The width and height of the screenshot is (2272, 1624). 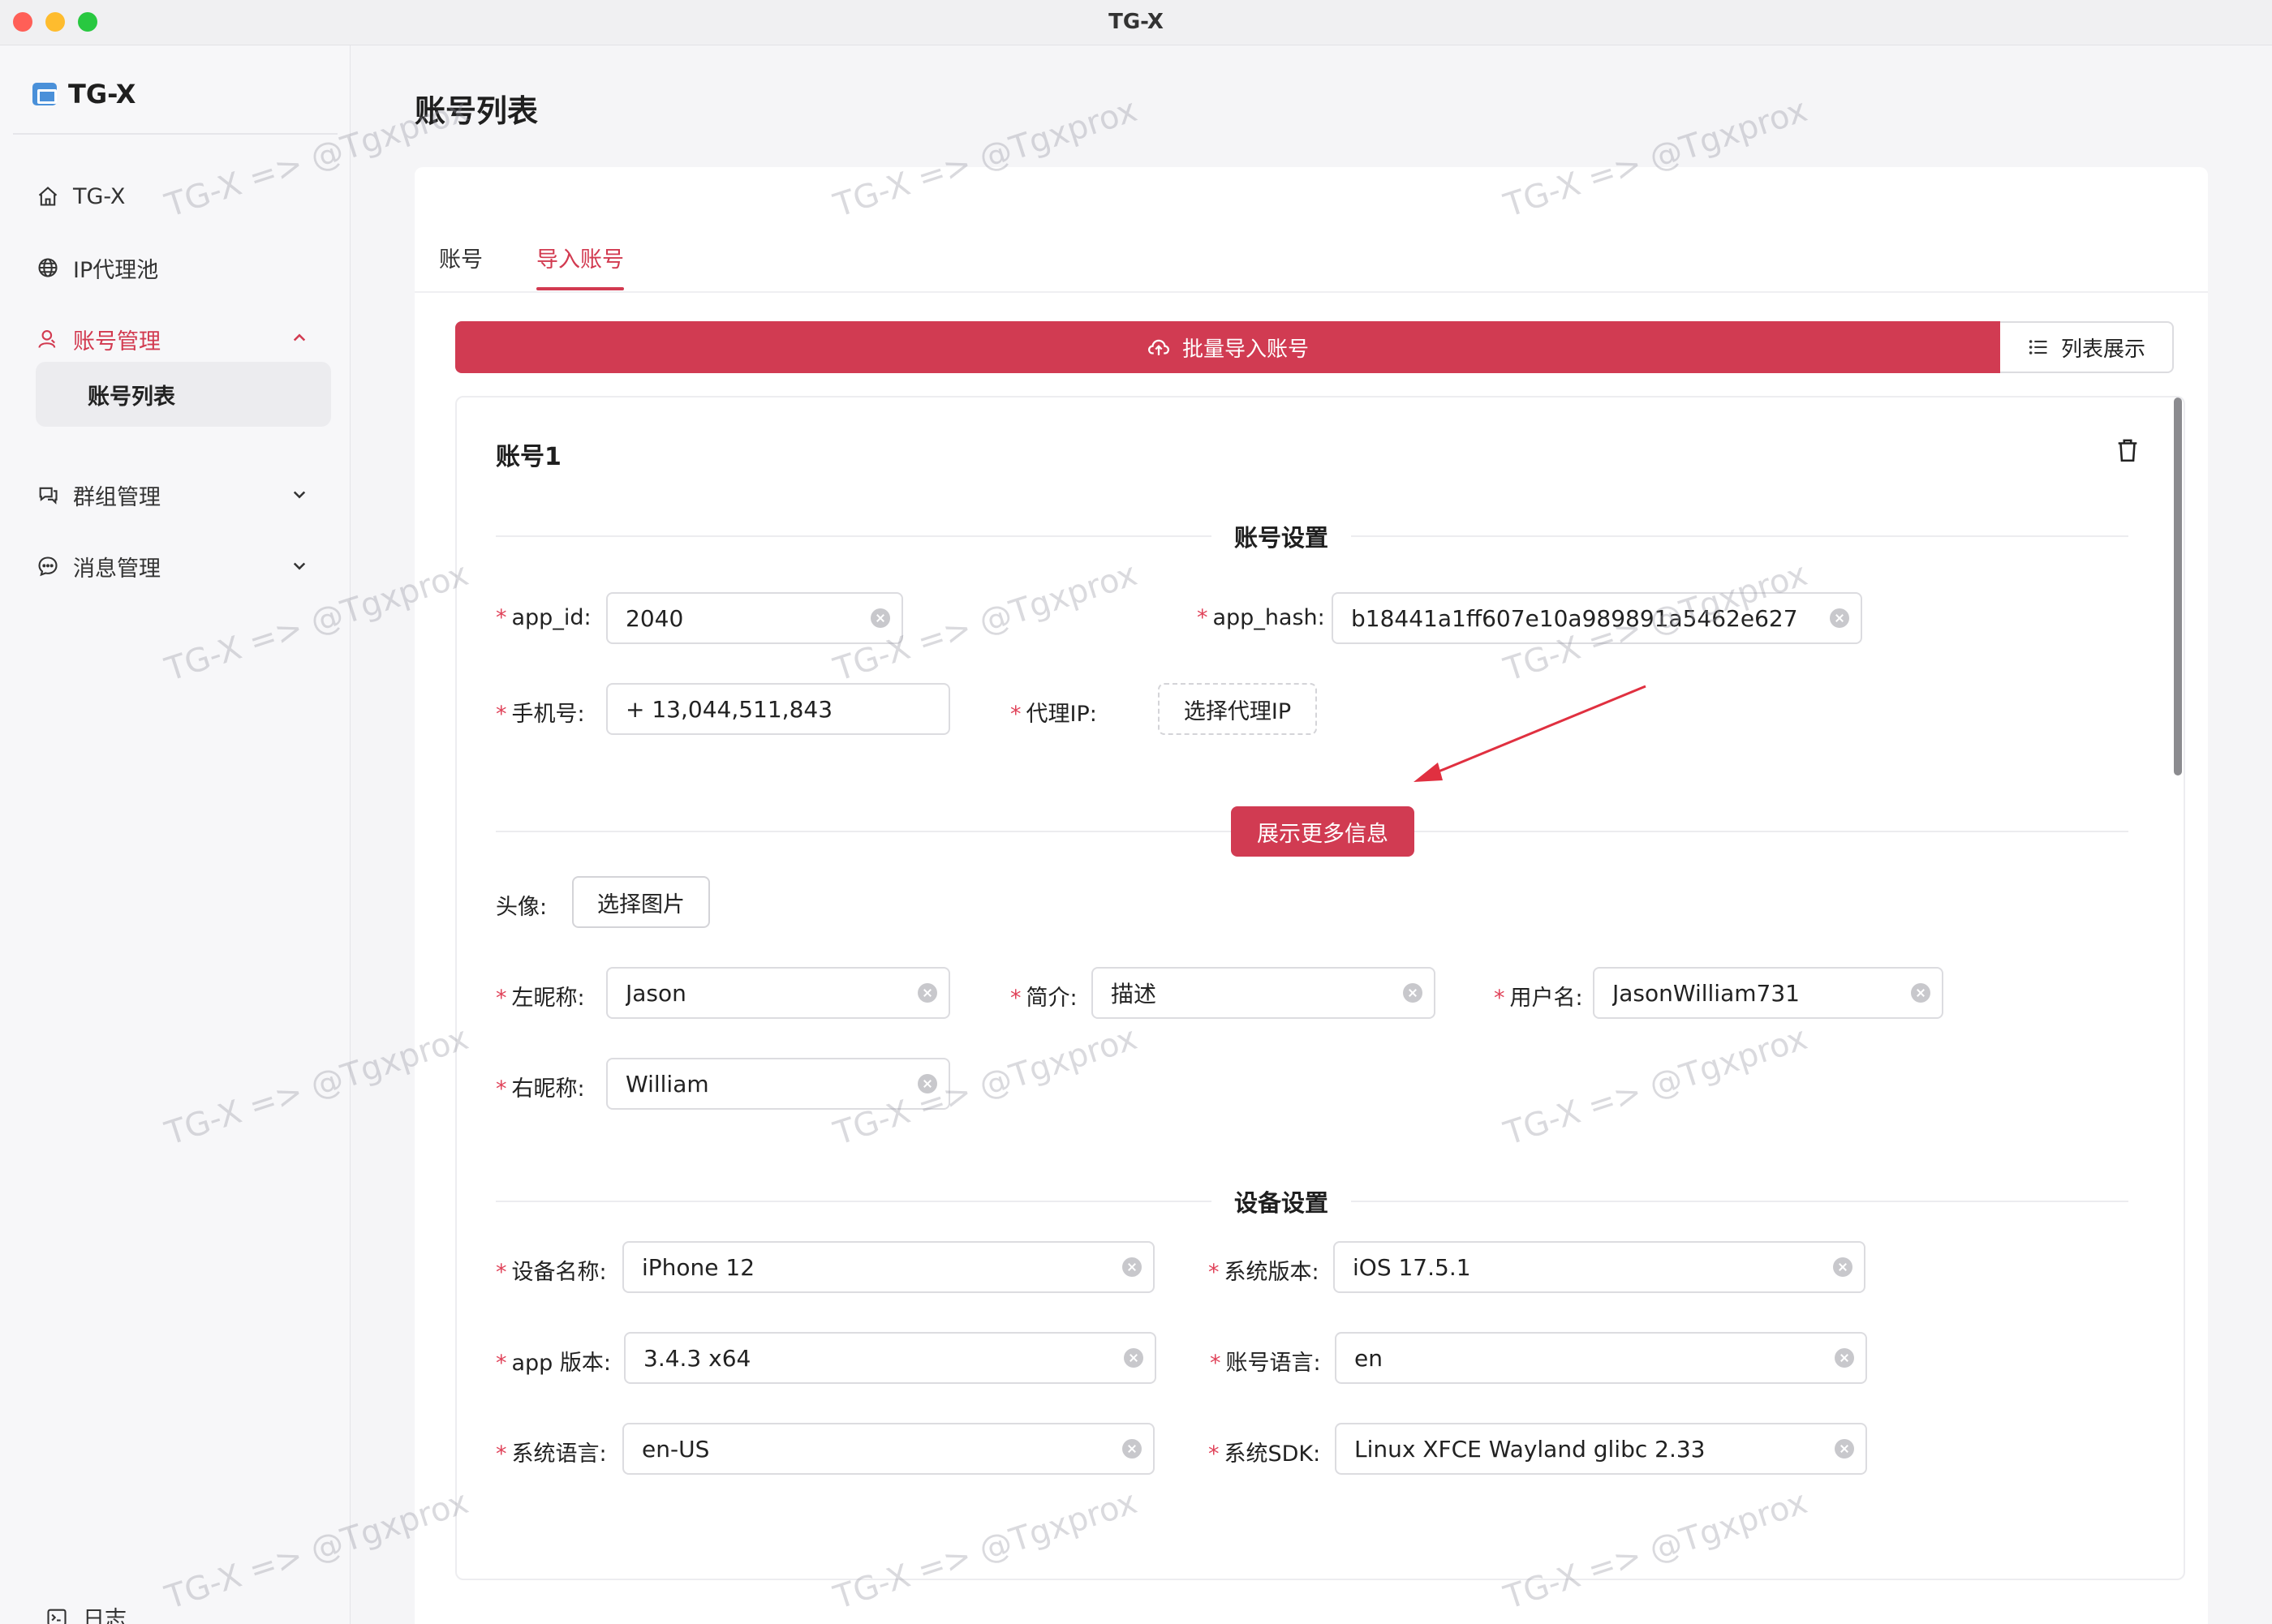 I want to click on message-icon, so click(x=48, y=566).